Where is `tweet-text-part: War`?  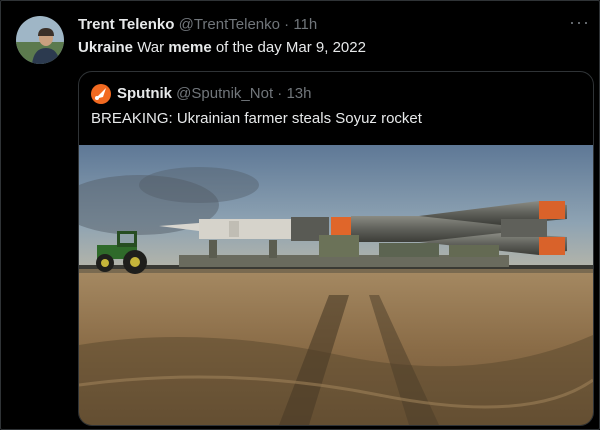 tweet-text-part: War is located at coordinates (151, 47).